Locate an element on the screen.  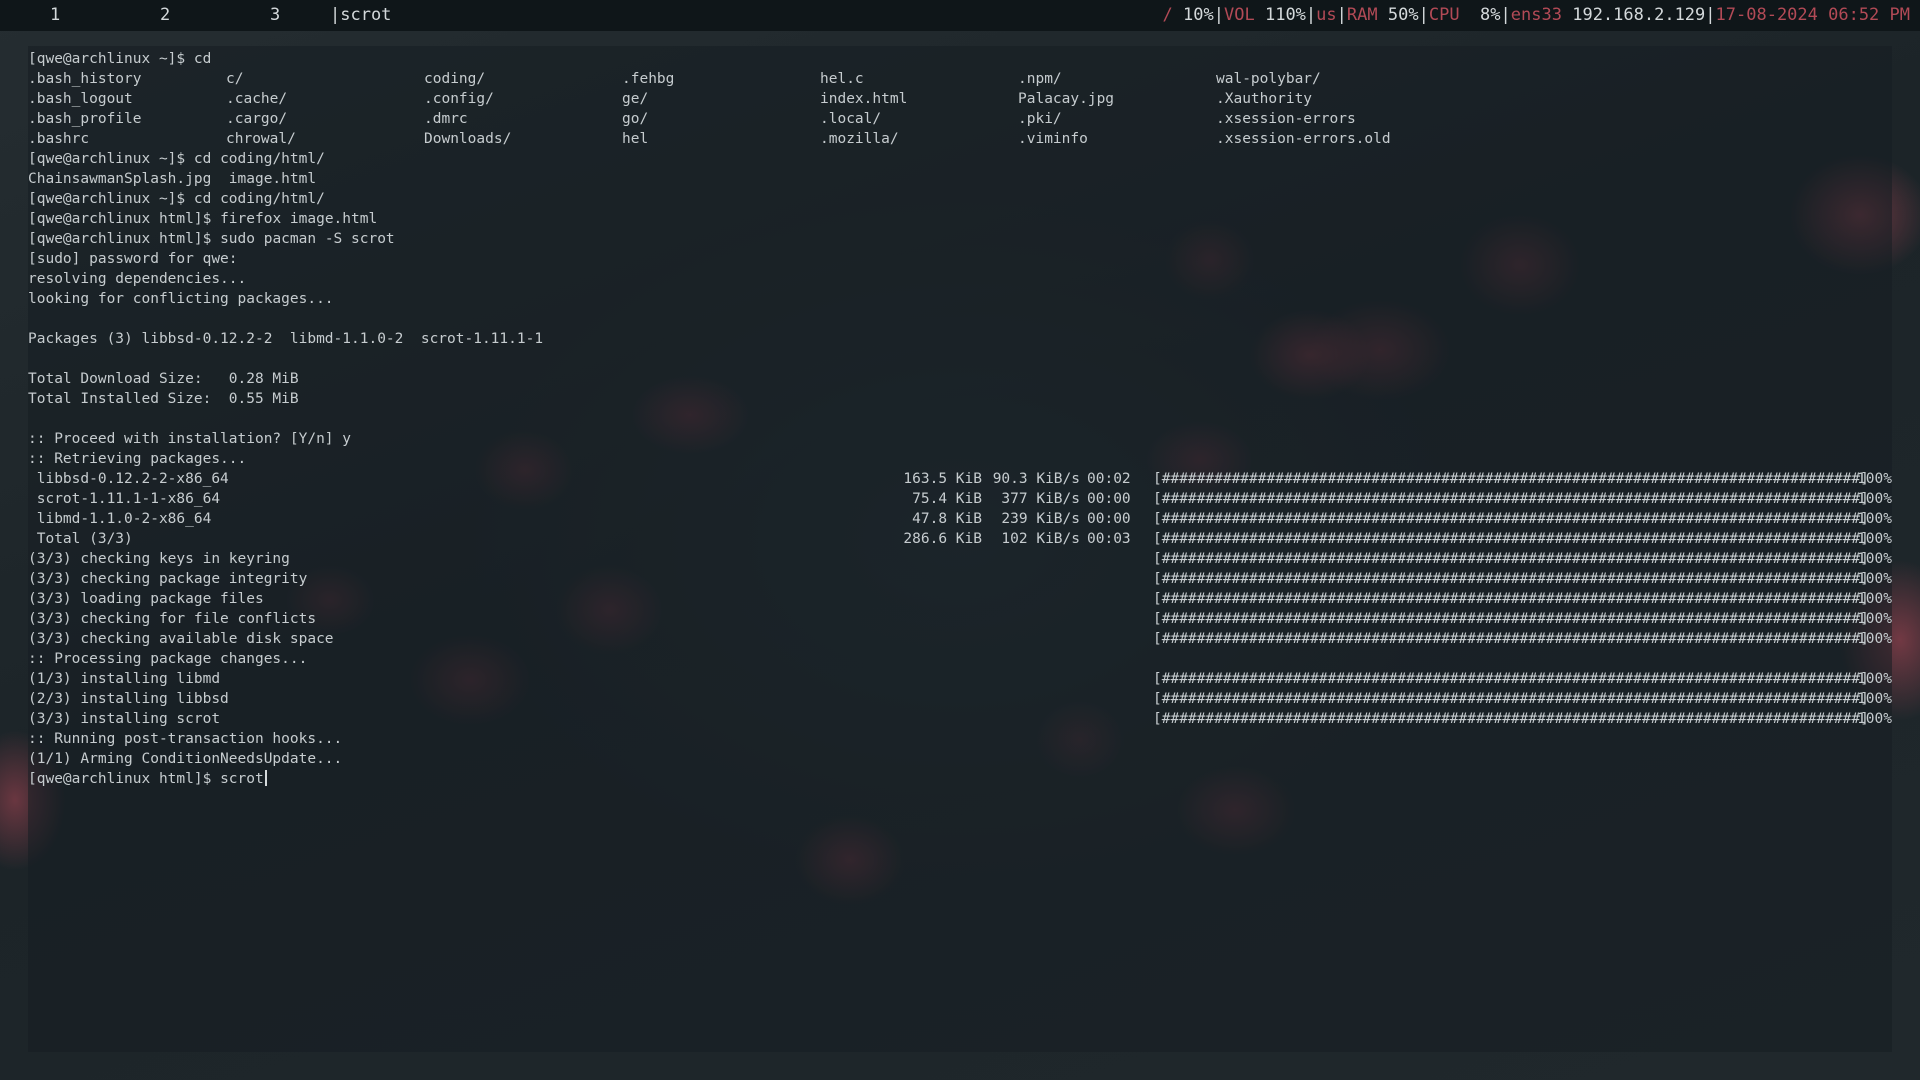
check-text: (3/3) checking for file conflicts is located at coordinates (172, 619).